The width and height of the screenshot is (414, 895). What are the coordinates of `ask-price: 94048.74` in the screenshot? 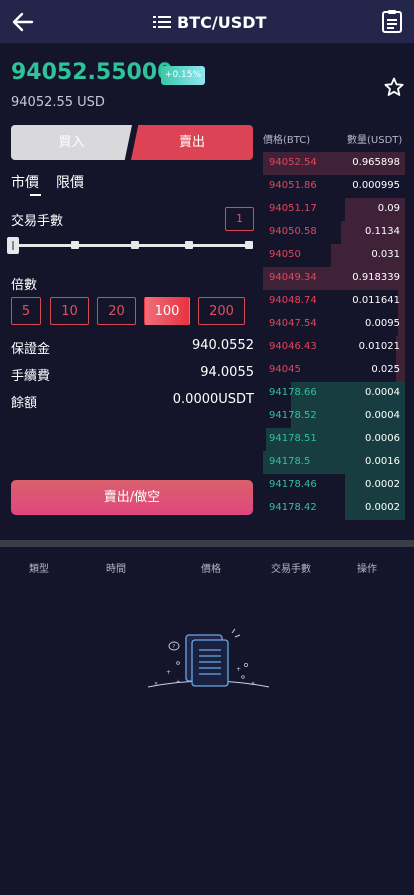 It's located at (293, 300).